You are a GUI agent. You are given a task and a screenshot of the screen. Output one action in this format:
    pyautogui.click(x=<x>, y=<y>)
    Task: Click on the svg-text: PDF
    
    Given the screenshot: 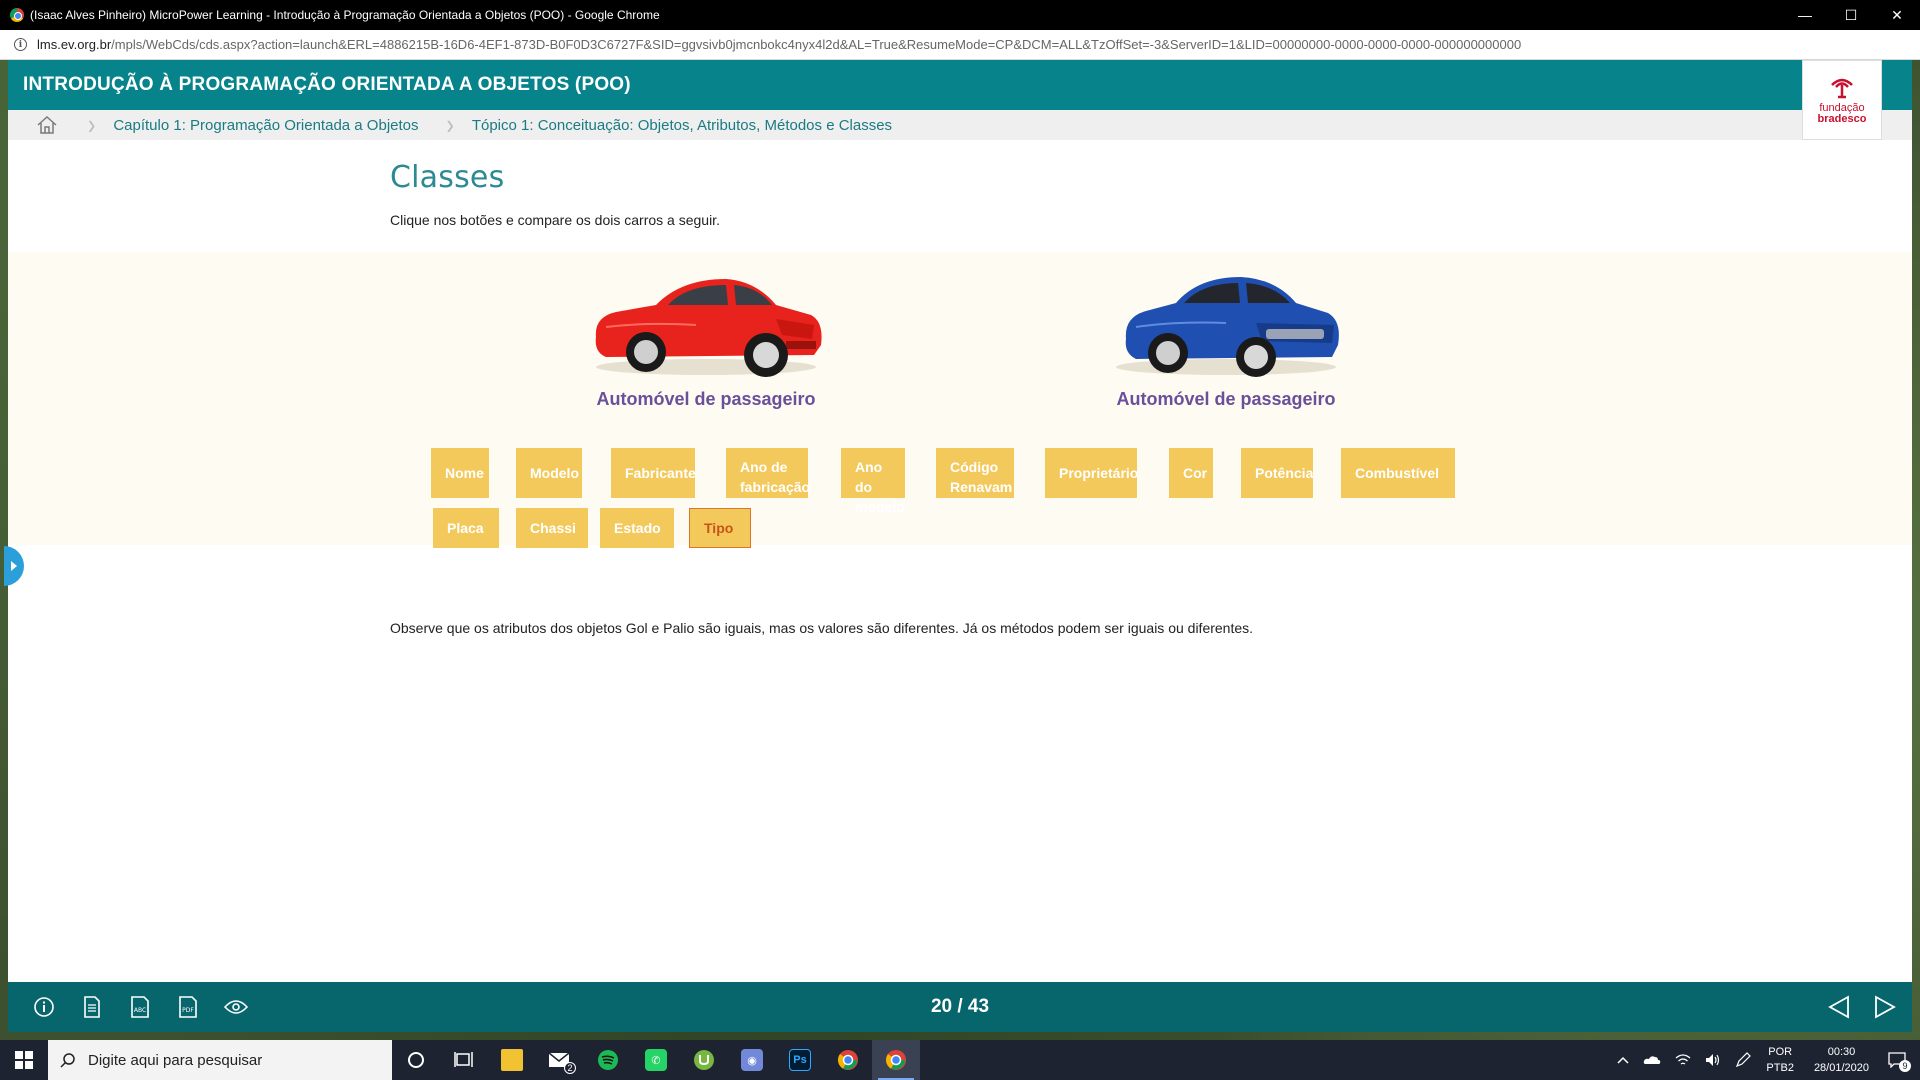 What is the action you would take?
    pyautogui.click(x=188, y=1010)
    